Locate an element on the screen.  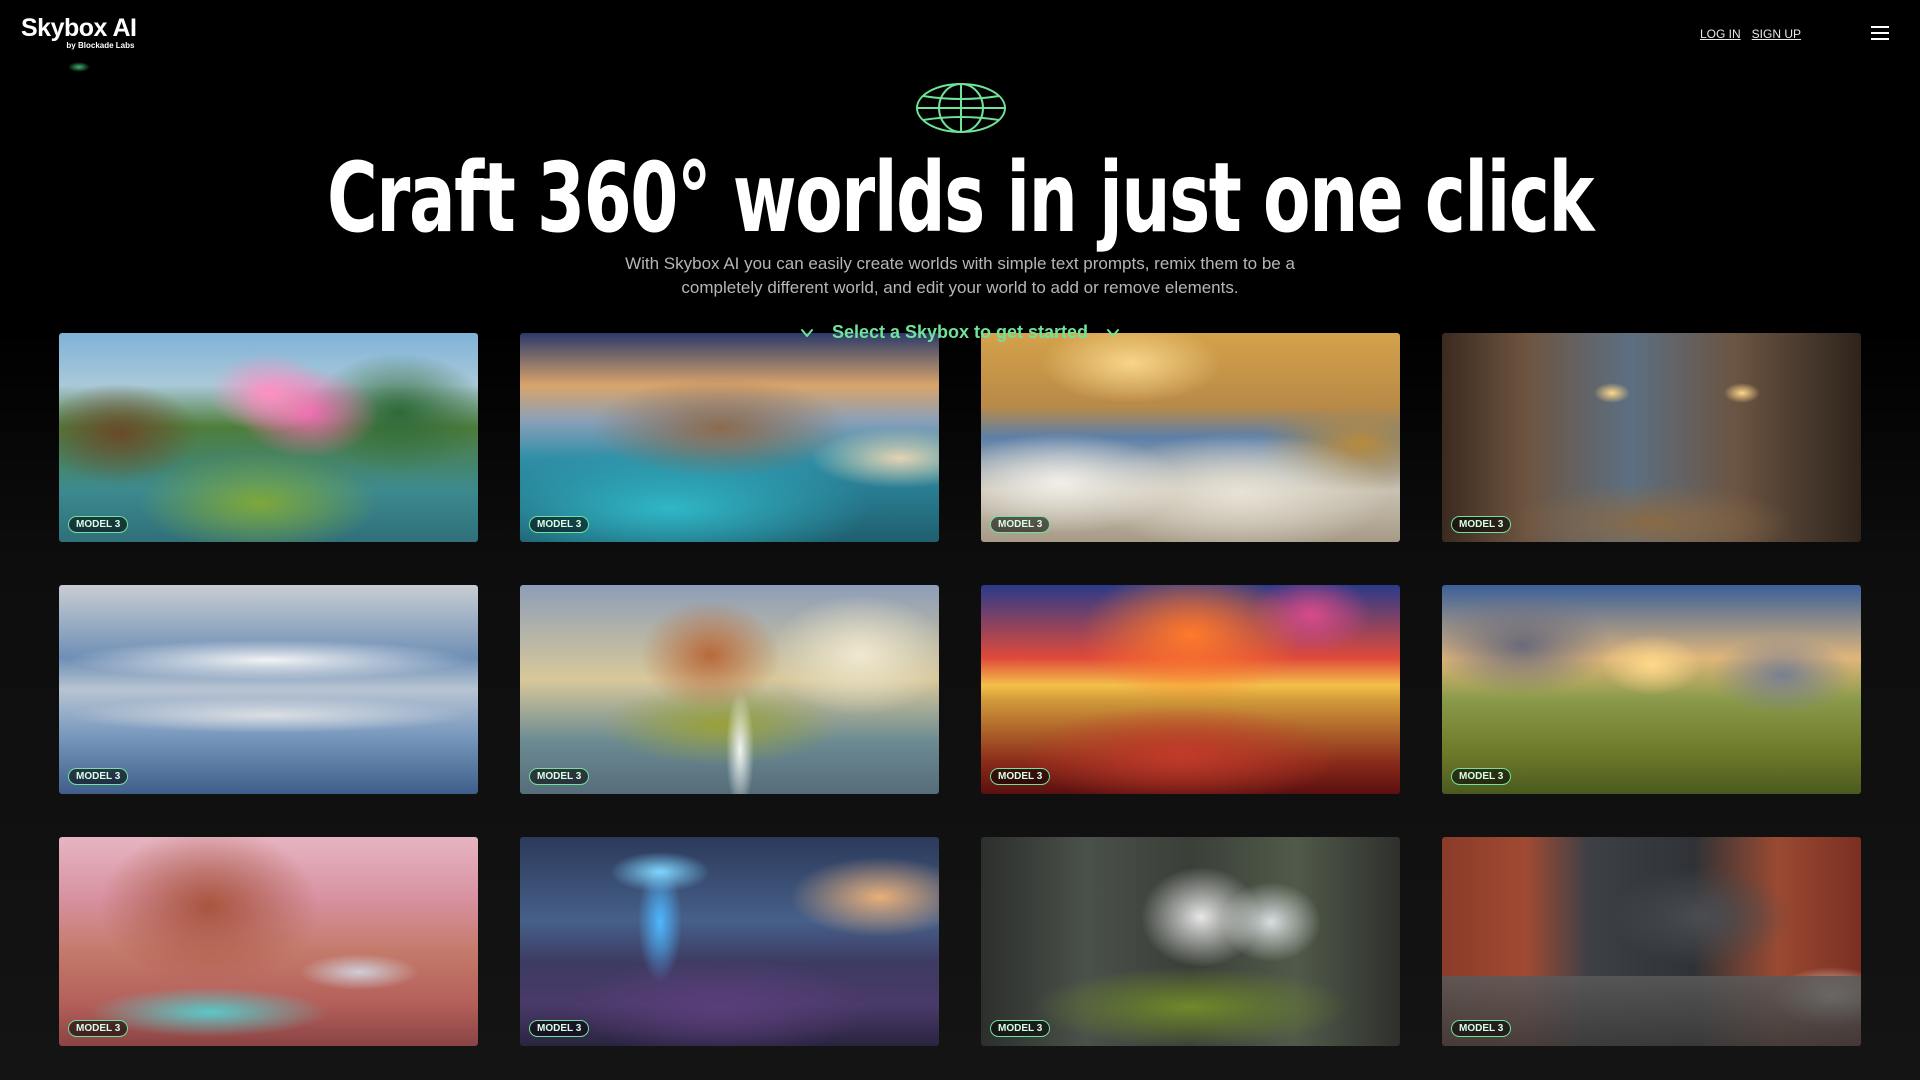
logo-subtitle: by Blockade Labs is located at coordinates (100, 45).